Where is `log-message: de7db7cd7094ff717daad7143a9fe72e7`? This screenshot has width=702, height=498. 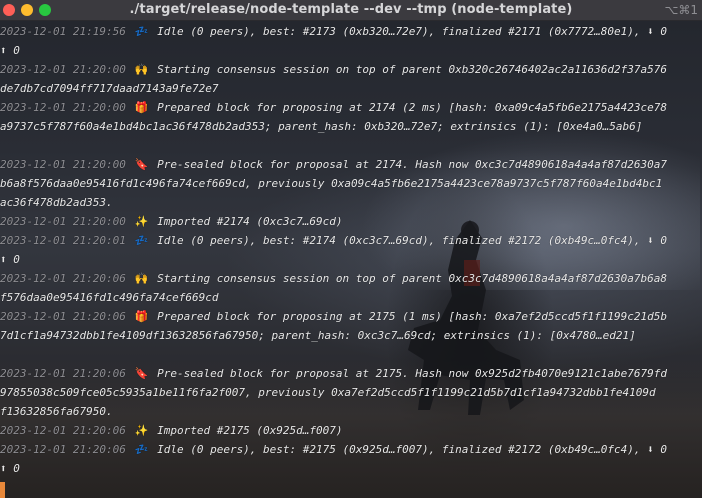
log-message: de7db7cd7094ff717daad7143a9fe72e7 is located at coordinates (109, 88).